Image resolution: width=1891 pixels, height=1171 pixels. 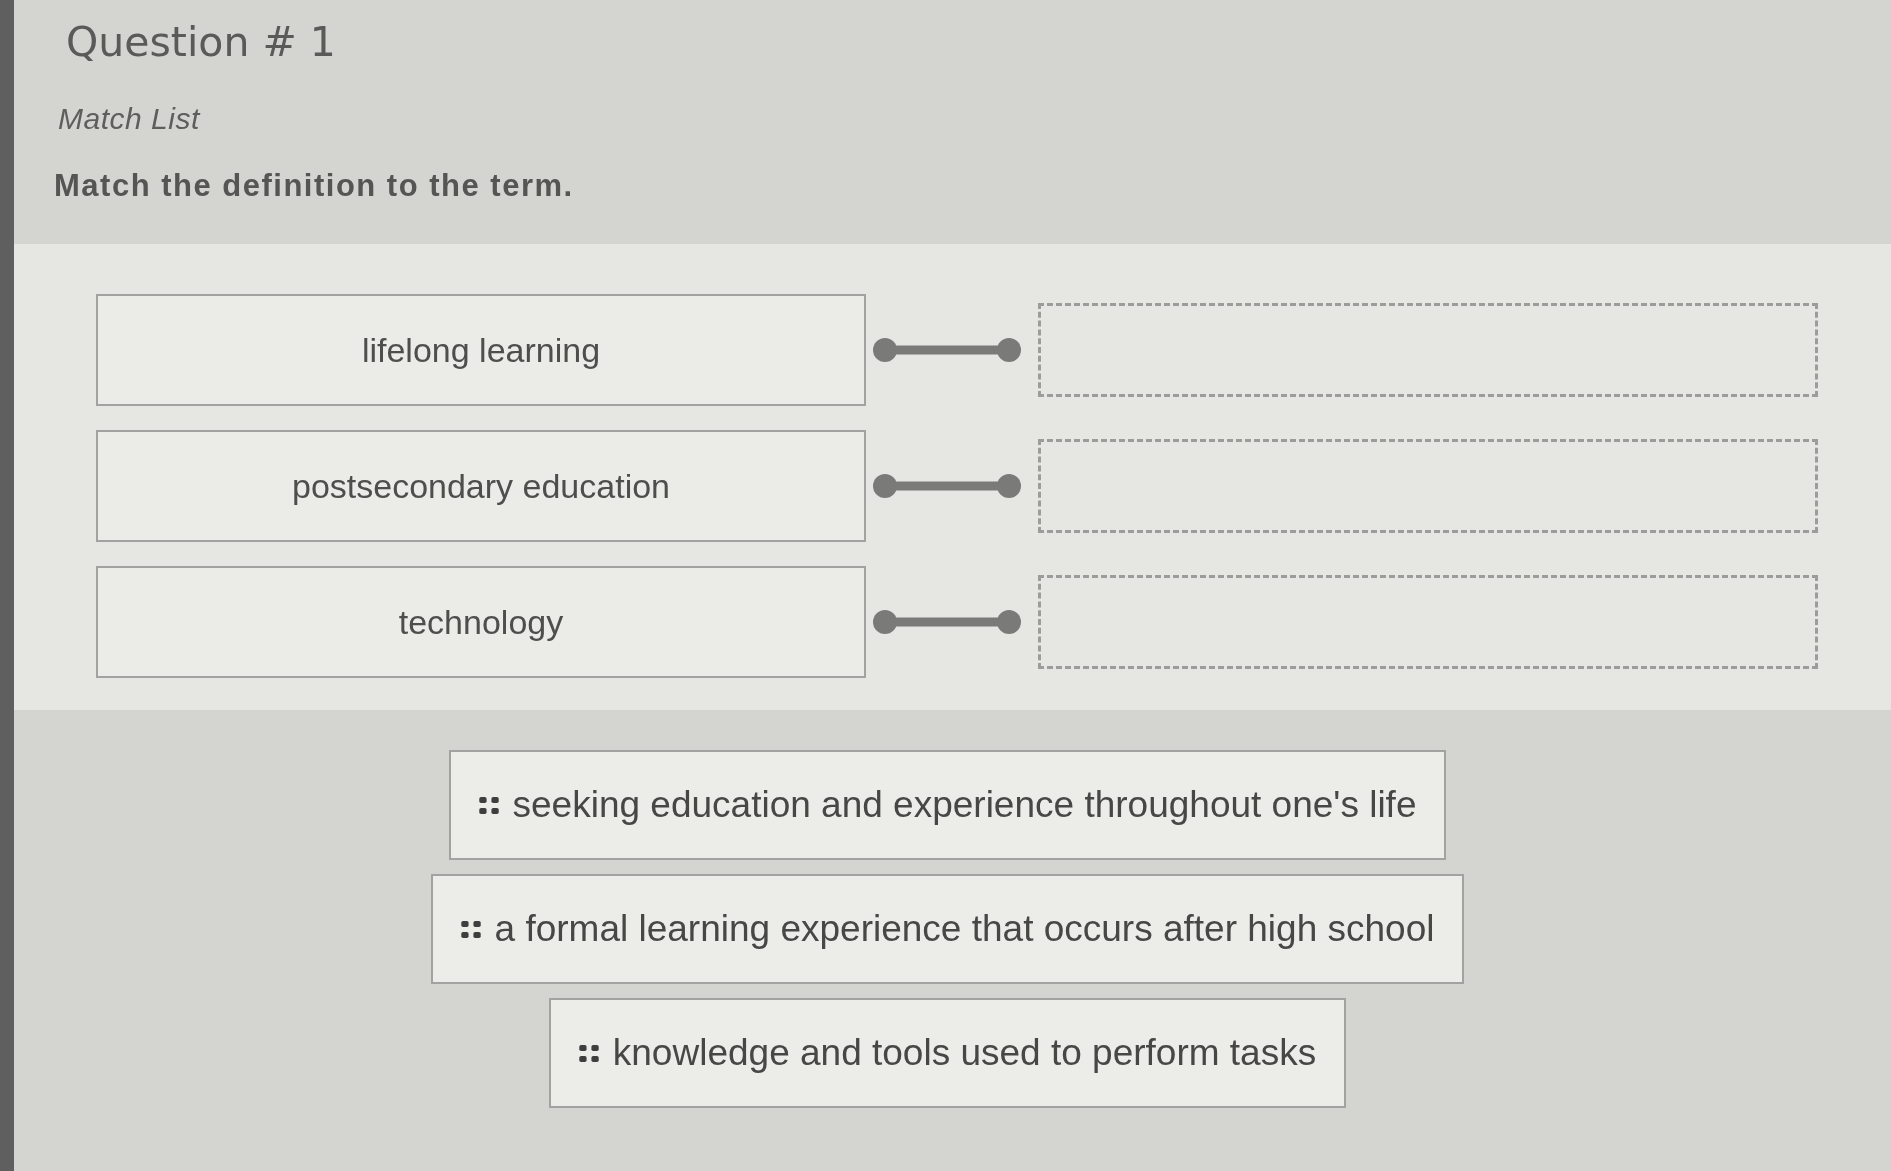 I want to click on definition-text: a formal learning experience that occurs after high school, so click(x=964, y=929).